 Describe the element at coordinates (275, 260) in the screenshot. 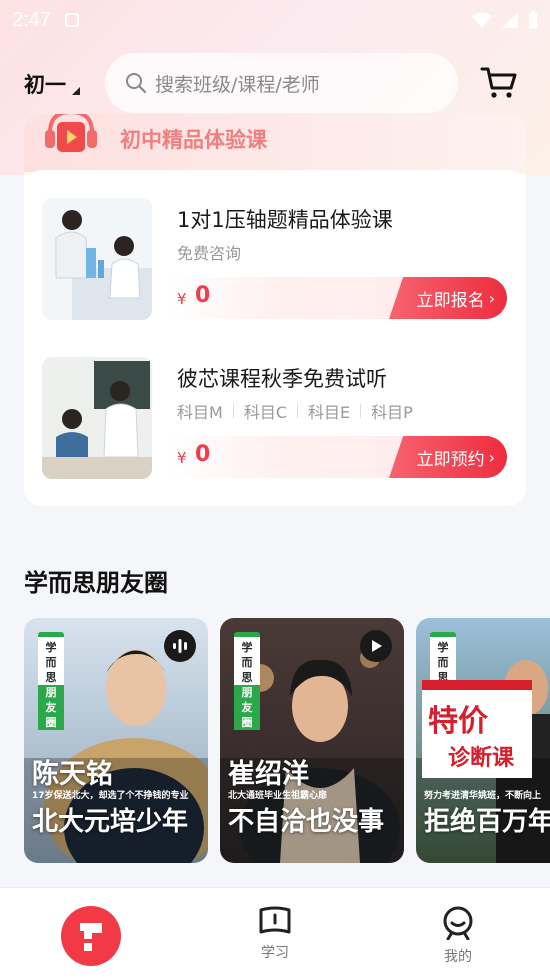

I see `course-item: 1对1压轴题精品体验课 免费咨询 ¥ 0 立即报名 ›` at that location.